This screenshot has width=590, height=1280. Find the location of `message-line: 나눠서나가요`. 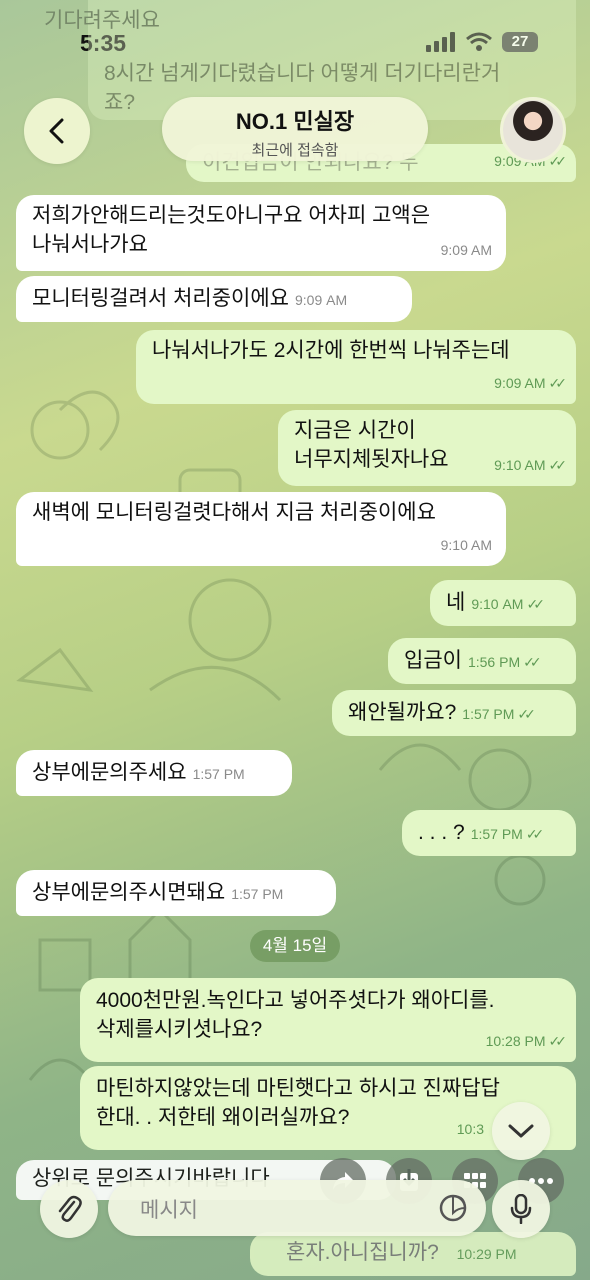

message-line: 나눠서나가요 is located at coordinates (90, 244).